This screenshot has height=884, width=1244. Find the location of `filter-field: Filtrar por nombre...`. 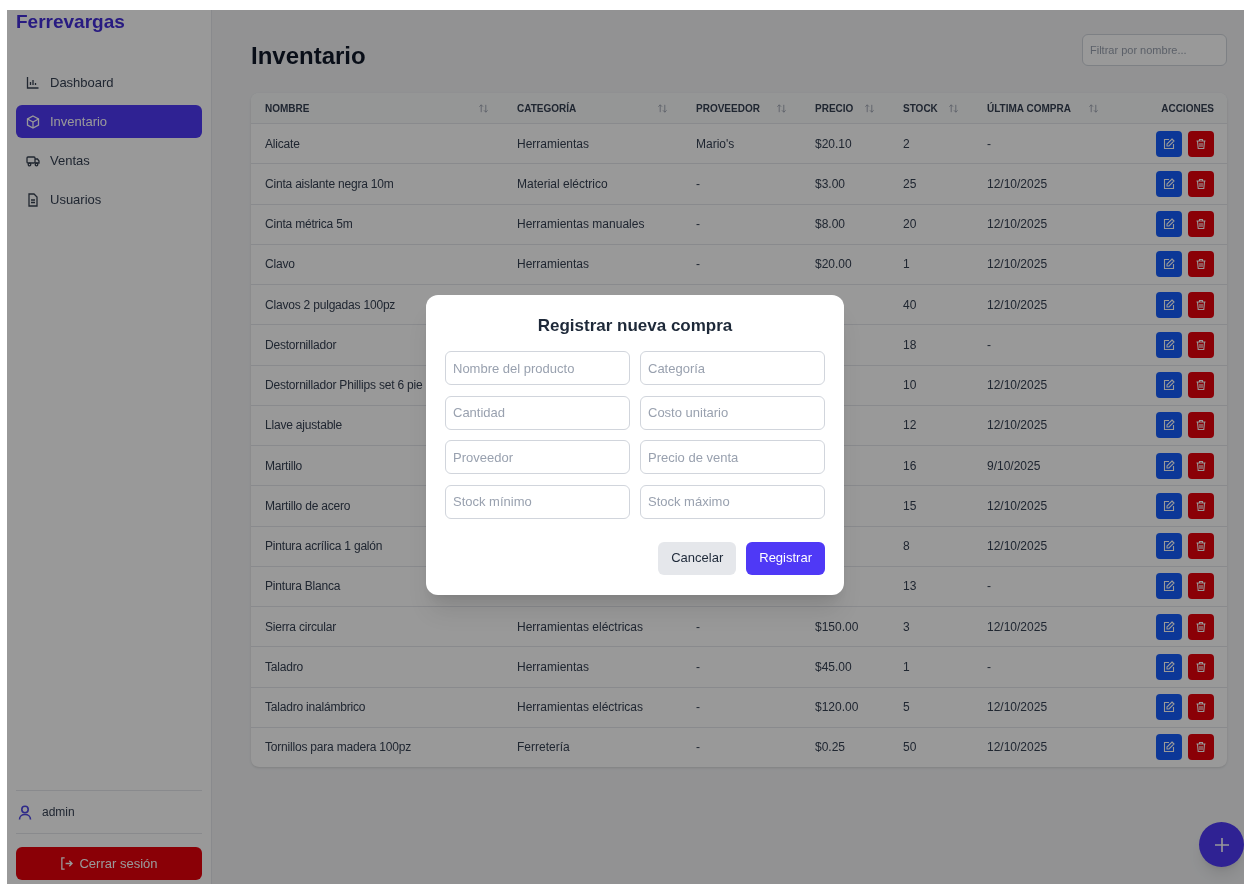

filter-field: Filtrar por nombre... is located at coordinates (1154, 50).